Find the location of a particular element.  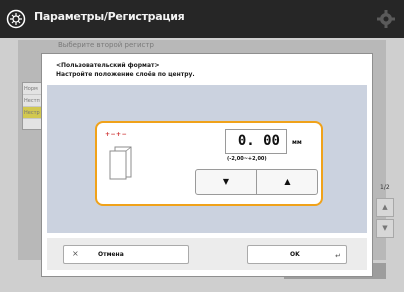

gear-icon is located at coordinates (386, 19).